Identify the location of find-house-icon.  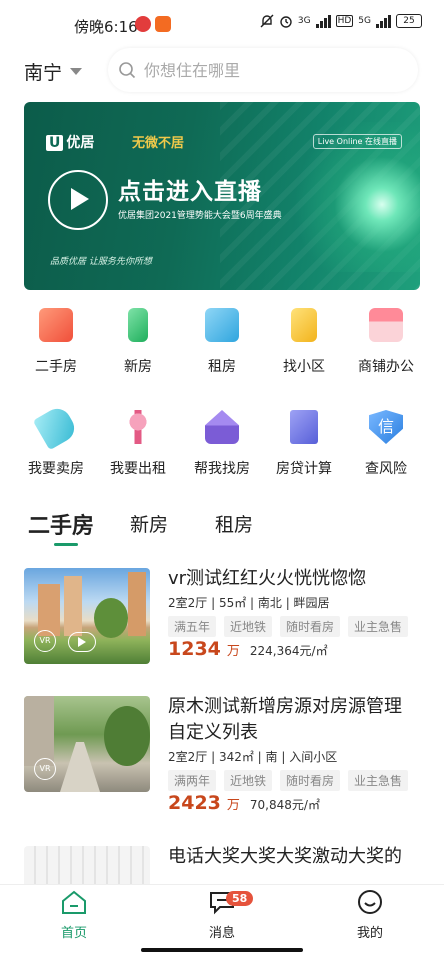
(222, 427).